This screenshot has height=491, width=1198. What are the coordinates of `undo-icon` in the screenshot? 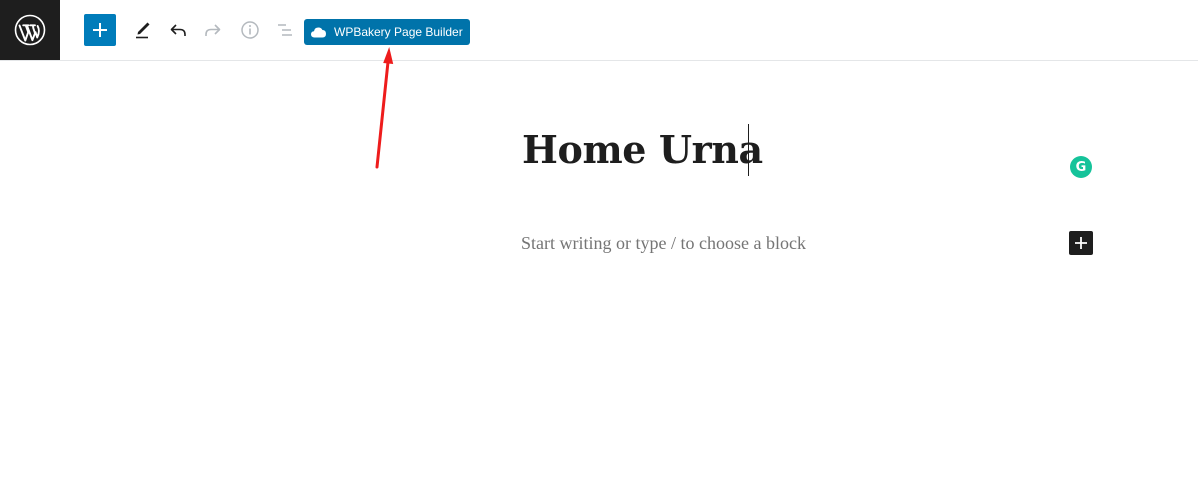 It's located at (178, 30).